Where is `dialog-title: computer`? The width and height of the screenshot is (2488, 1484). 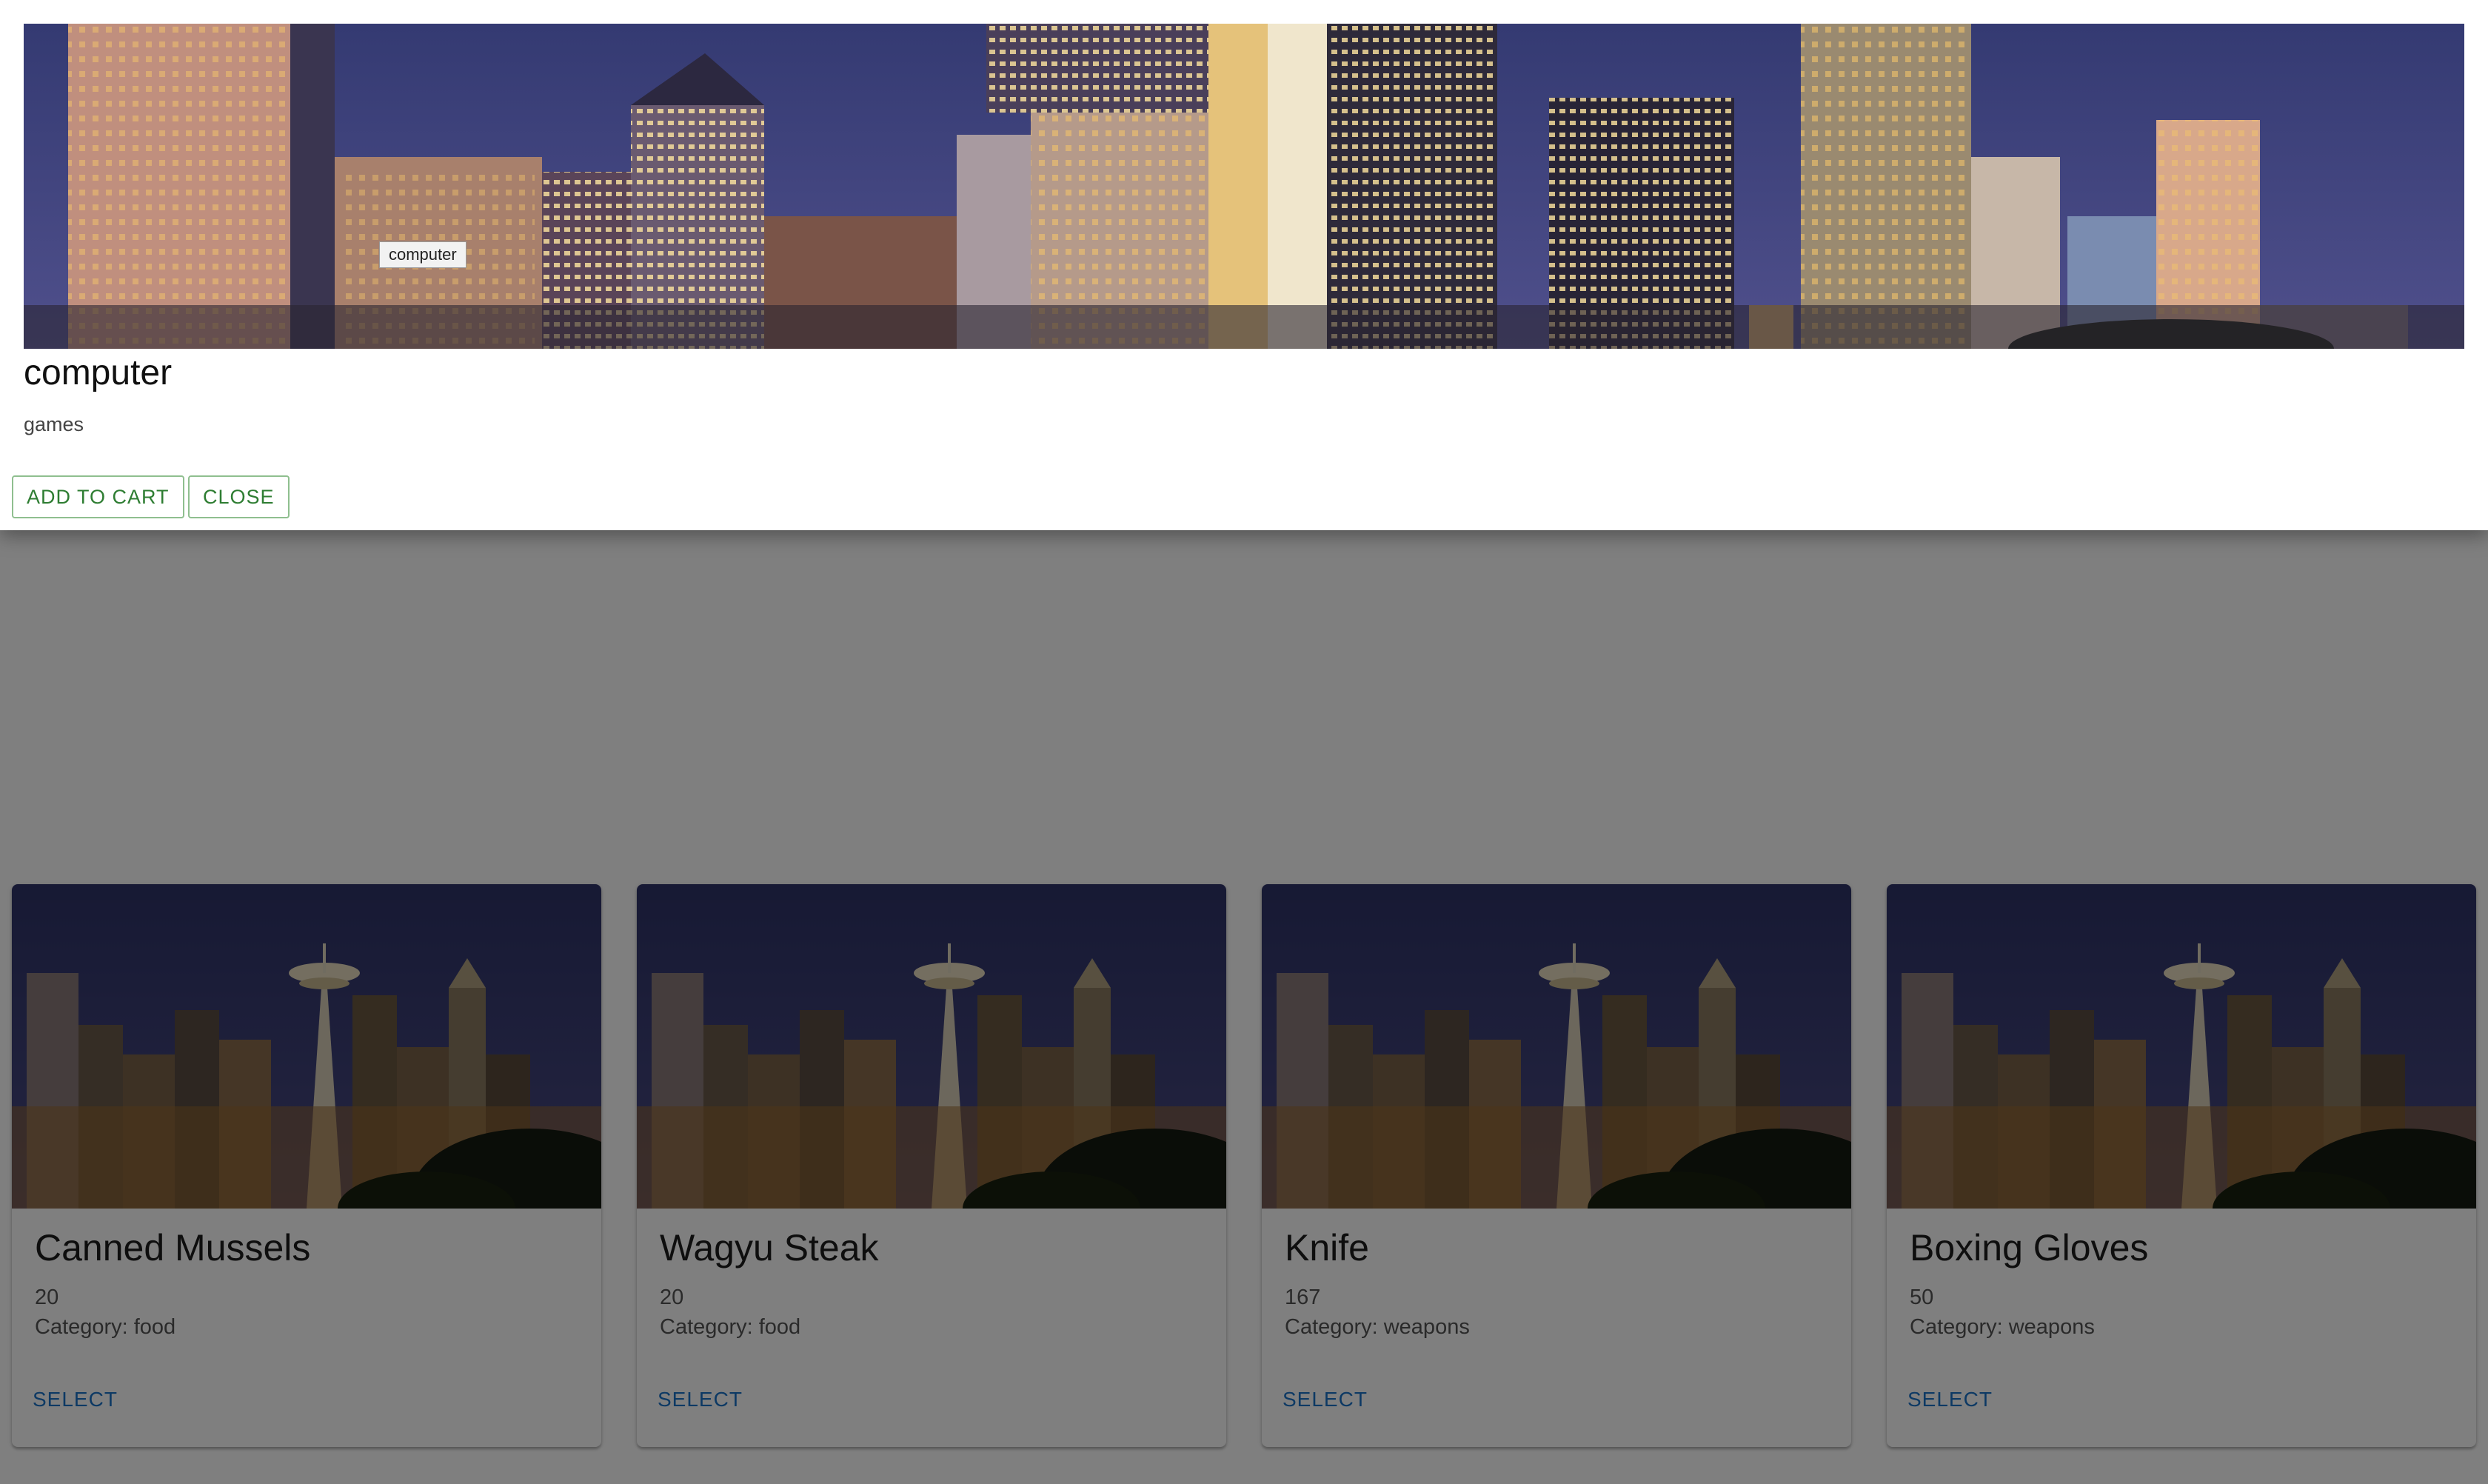 dialog-title: computer is located at coordinates (99, 372).